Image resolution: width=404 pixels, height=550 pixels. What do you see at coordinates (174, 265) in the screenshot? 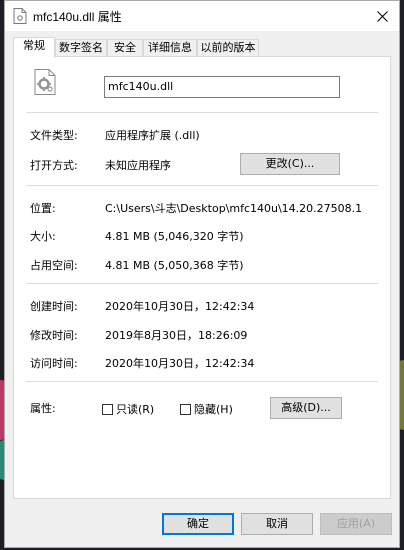
I see `size-on-disk-value: 4.81 MB (5,050,368 字节)` at bounding box center [174, 265].